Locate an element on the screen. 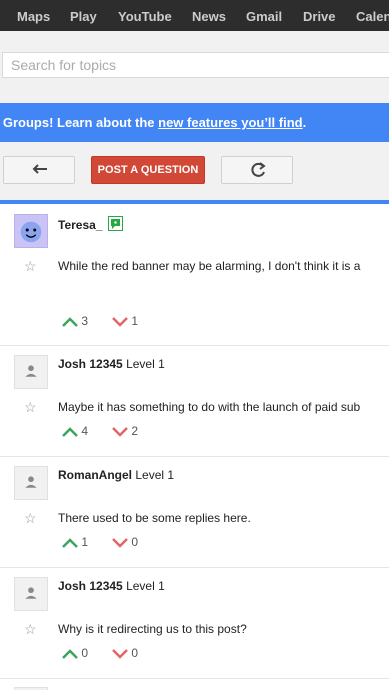 The height and width of the screenshot is (690, 389). nav-youtube: YouTube is located at coordinates (145, 15).